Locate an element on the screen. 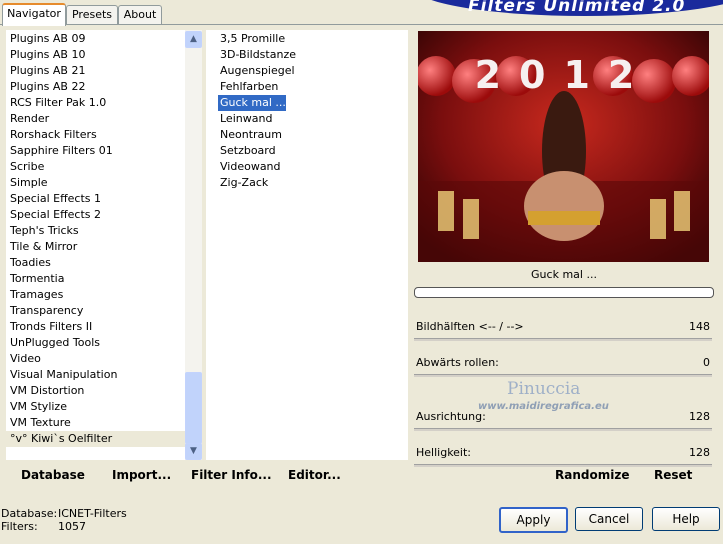 The image size is (723, 544). tab-presets: Presets is located at coordinates (92, 14).